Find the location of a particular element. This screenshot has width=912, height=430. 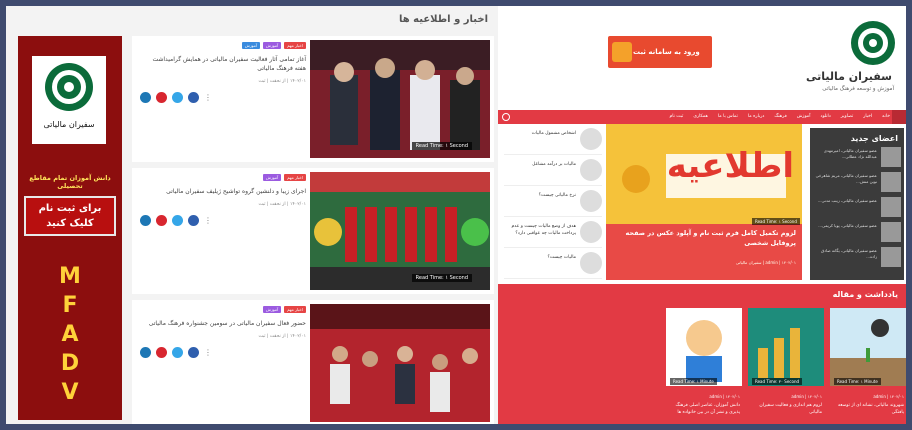

nav-item: همکاری is located at coordinates (700, 117).